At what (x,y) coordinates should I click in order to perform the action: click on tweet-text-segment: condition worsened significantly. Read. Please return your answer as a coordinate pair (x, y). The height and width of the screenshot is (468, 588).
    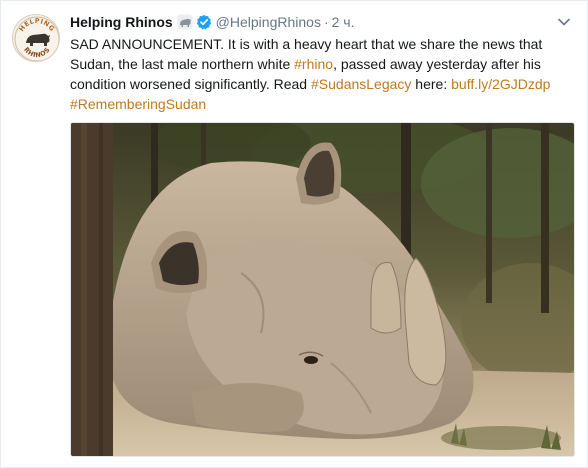
    Looking at the image, I should click on (190, 84).